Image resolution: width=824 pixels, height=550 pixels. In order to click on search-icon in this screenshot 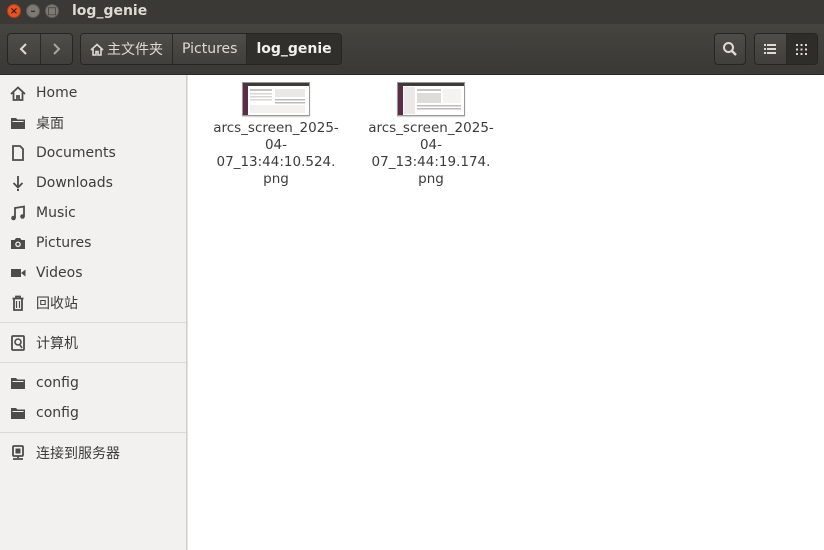, I will do `click(730, 49)`.